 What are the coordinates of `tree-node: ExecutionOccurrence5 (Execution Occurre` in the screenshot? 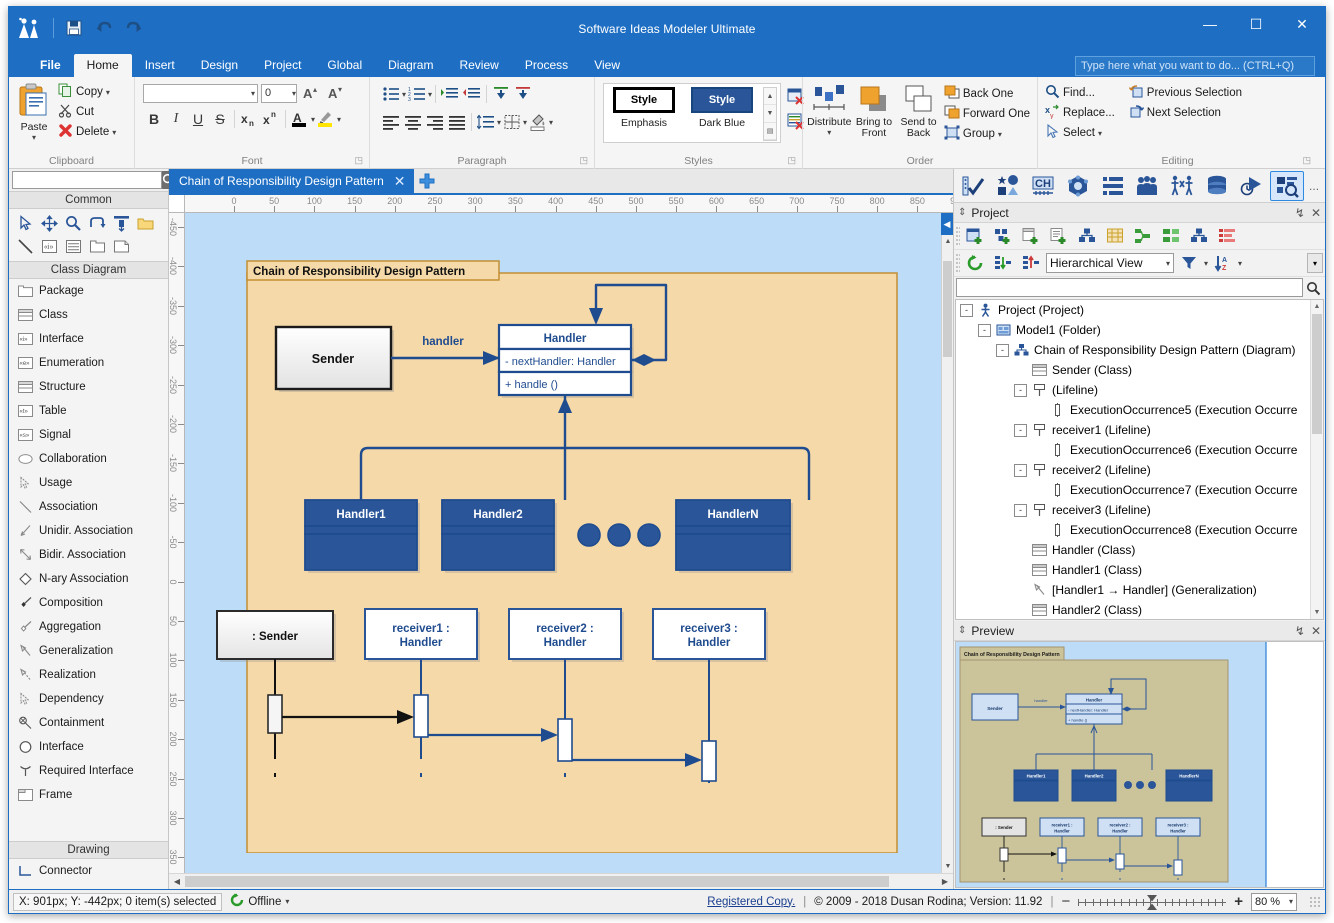 It's located at (1139, 410).